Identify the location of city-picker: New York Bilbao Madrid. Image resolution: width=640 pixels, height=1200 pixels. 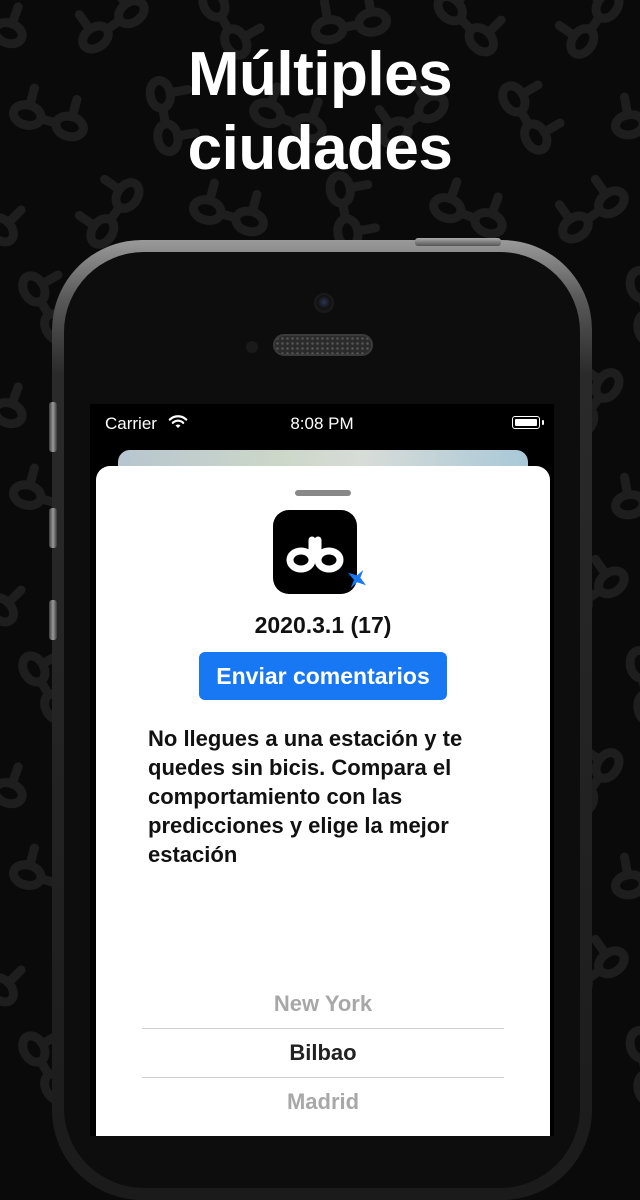
(323, 1053).